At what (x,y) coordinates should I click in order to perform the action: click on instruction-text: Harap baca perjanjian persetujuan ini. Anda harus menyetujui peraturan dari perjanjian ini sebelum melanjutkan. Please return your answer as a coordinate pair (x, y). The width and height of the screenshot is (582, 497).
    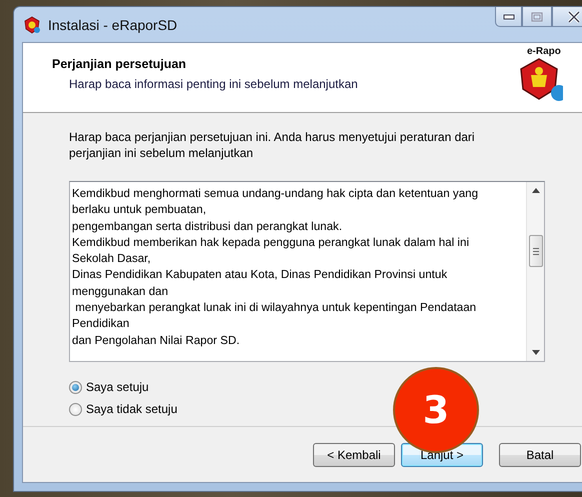
    Looking at the image, I should click on (272, 145).